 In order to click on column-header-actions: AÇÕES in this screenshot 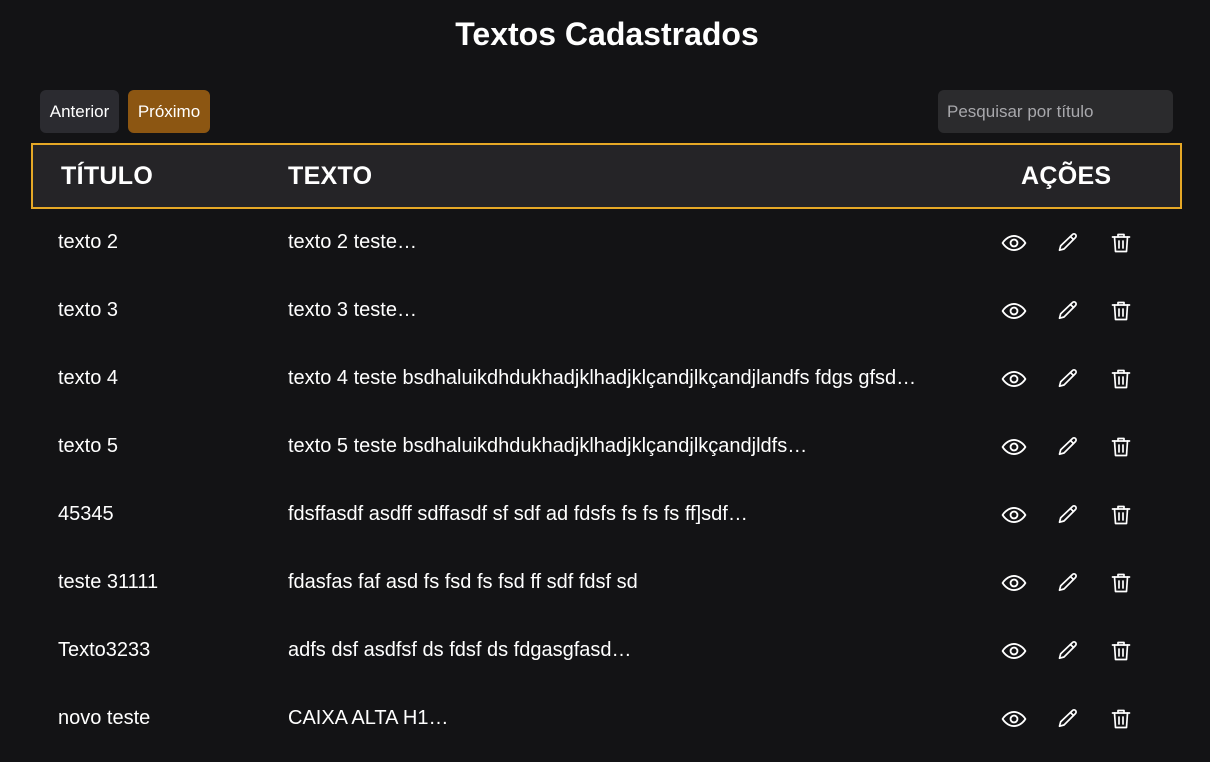, I will do `click(1066, 176)`.